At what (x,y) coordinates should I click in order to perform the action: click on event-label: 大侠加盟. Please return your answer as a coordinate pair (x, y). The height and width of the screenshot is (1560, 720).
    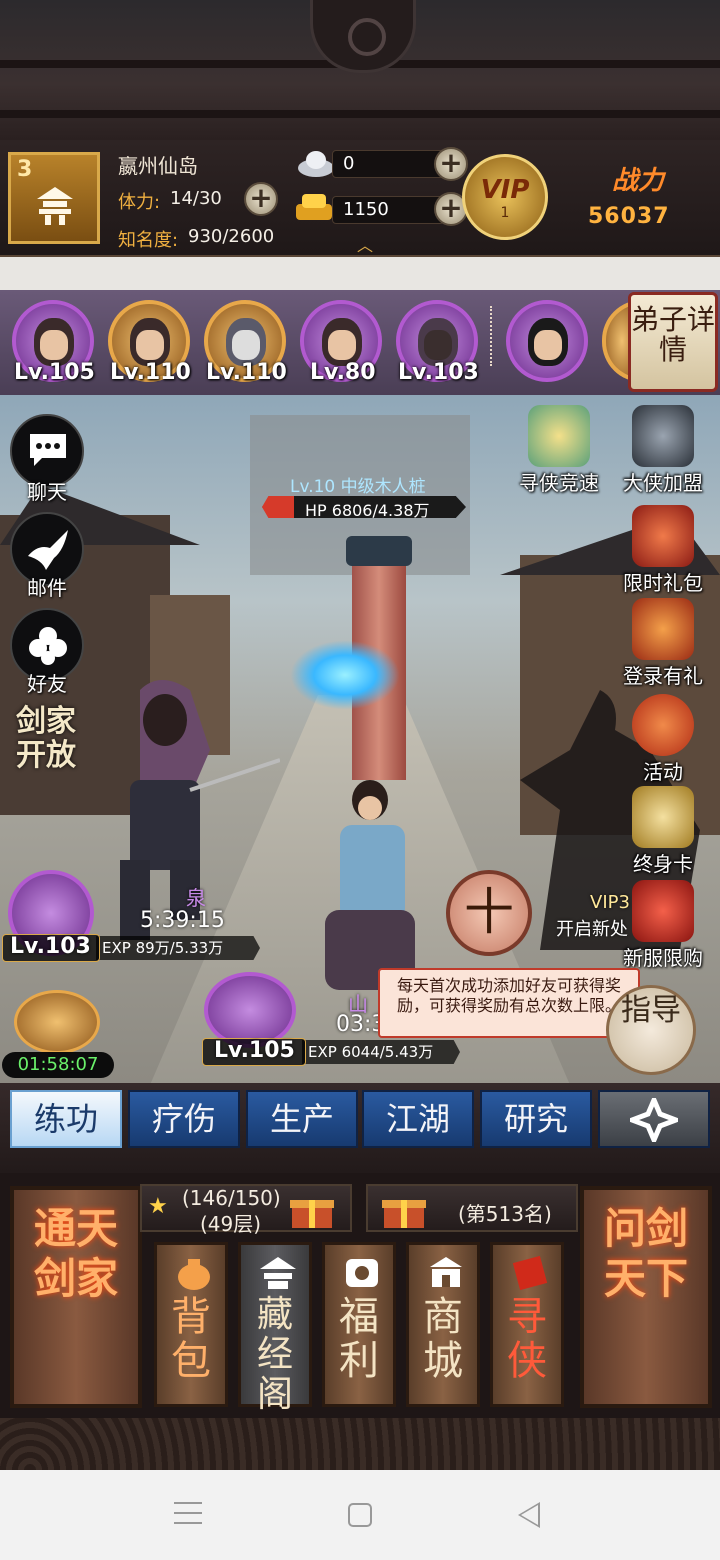
    Looking at the image, I should click on (663, 483).